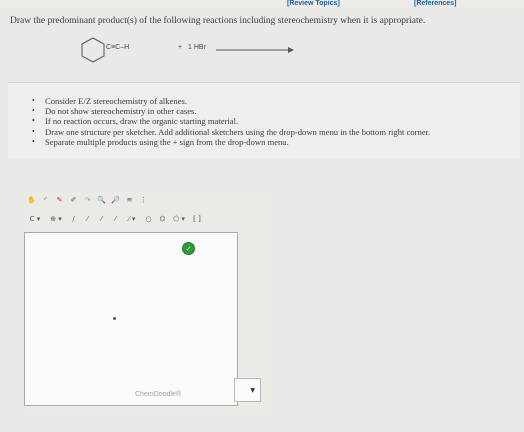 Image resolution: width=524 pixels, height=432 pixels. What do you see at coordinates (115, 219) in the screenshot?
I see `wedge-bond-tool: ⁄` at bounding box center [115, 219].